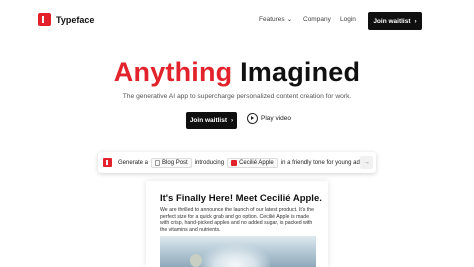  What do you see at coordinates (252, 118) in the screenshot?
I see `play-icon` at bounding box center [252, 118].